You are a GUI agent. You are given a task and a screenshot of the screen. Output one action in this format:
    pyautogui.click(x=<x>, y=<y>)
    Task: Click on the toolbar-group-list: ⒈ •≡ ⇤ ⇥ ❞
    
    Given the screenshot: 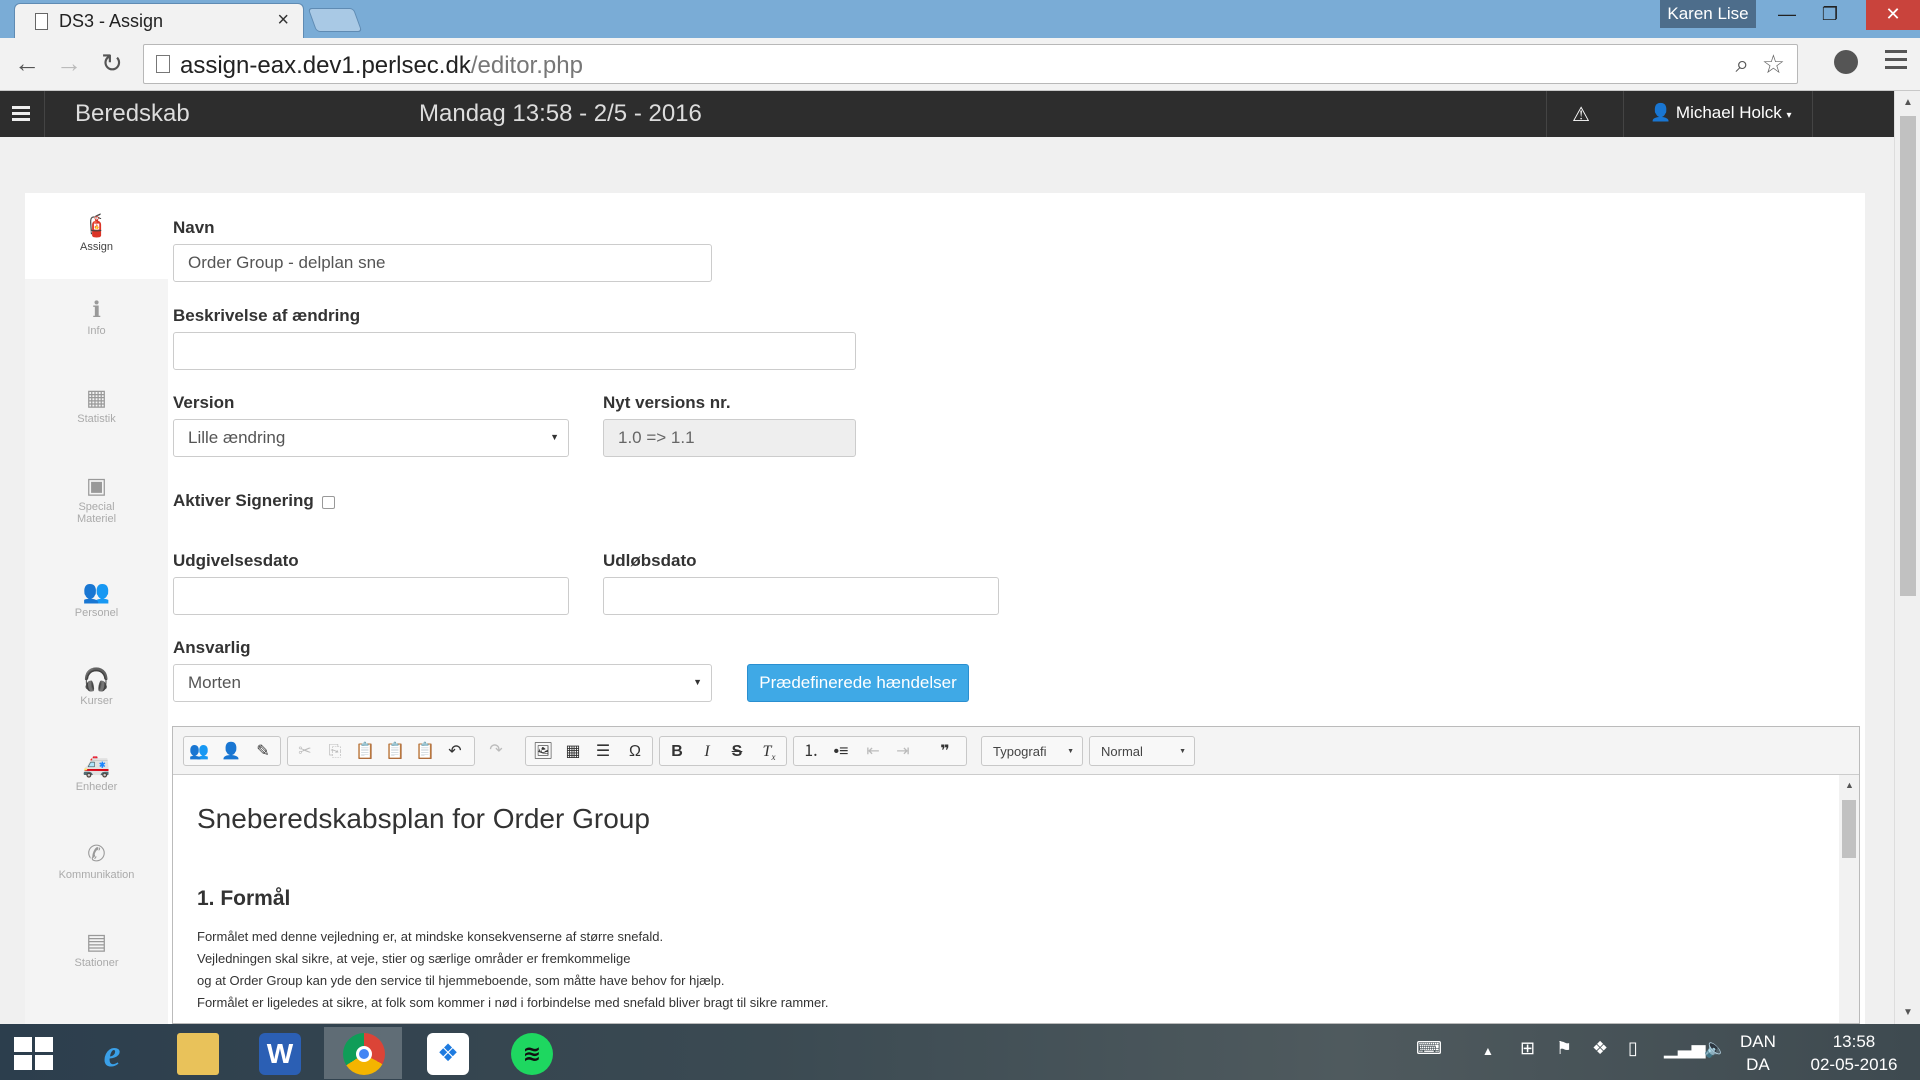 What is the action you would take?
    pyautogui.click(x=880, y=751)
    